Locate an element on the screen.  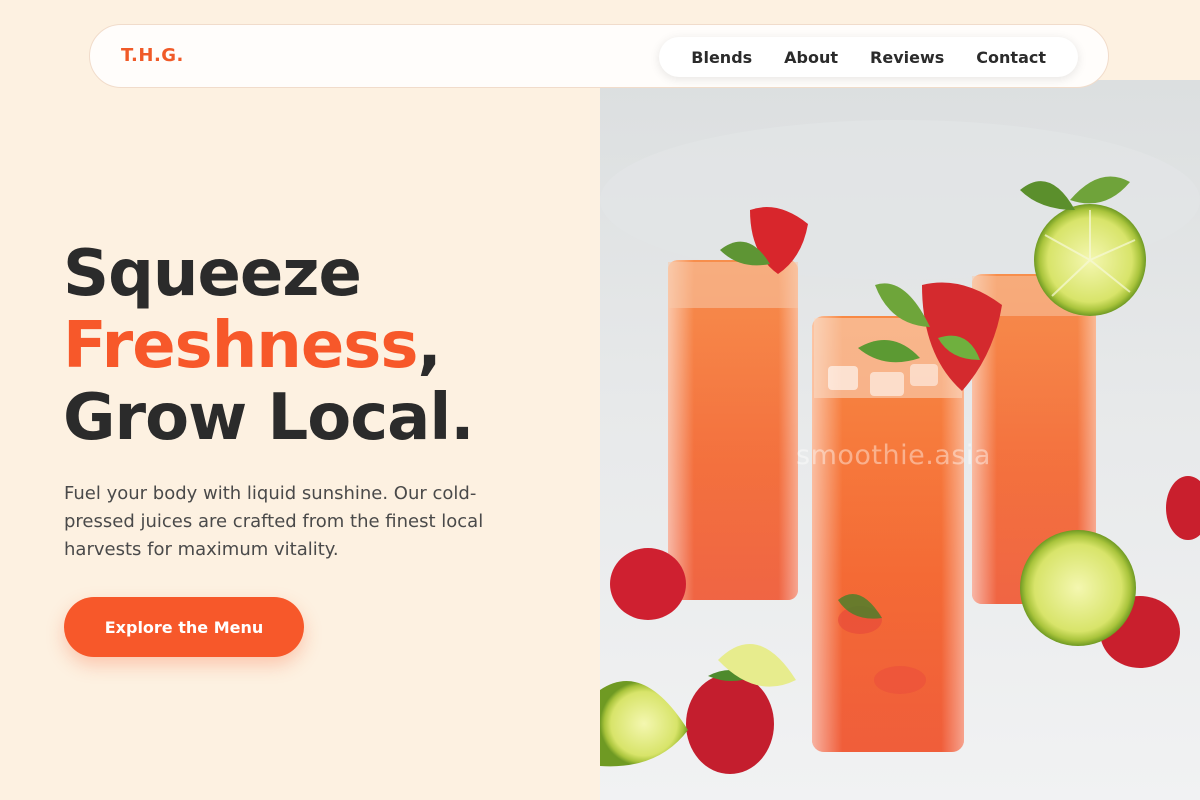
nav-link-blends: Blends is located at coordinates (721, 57).